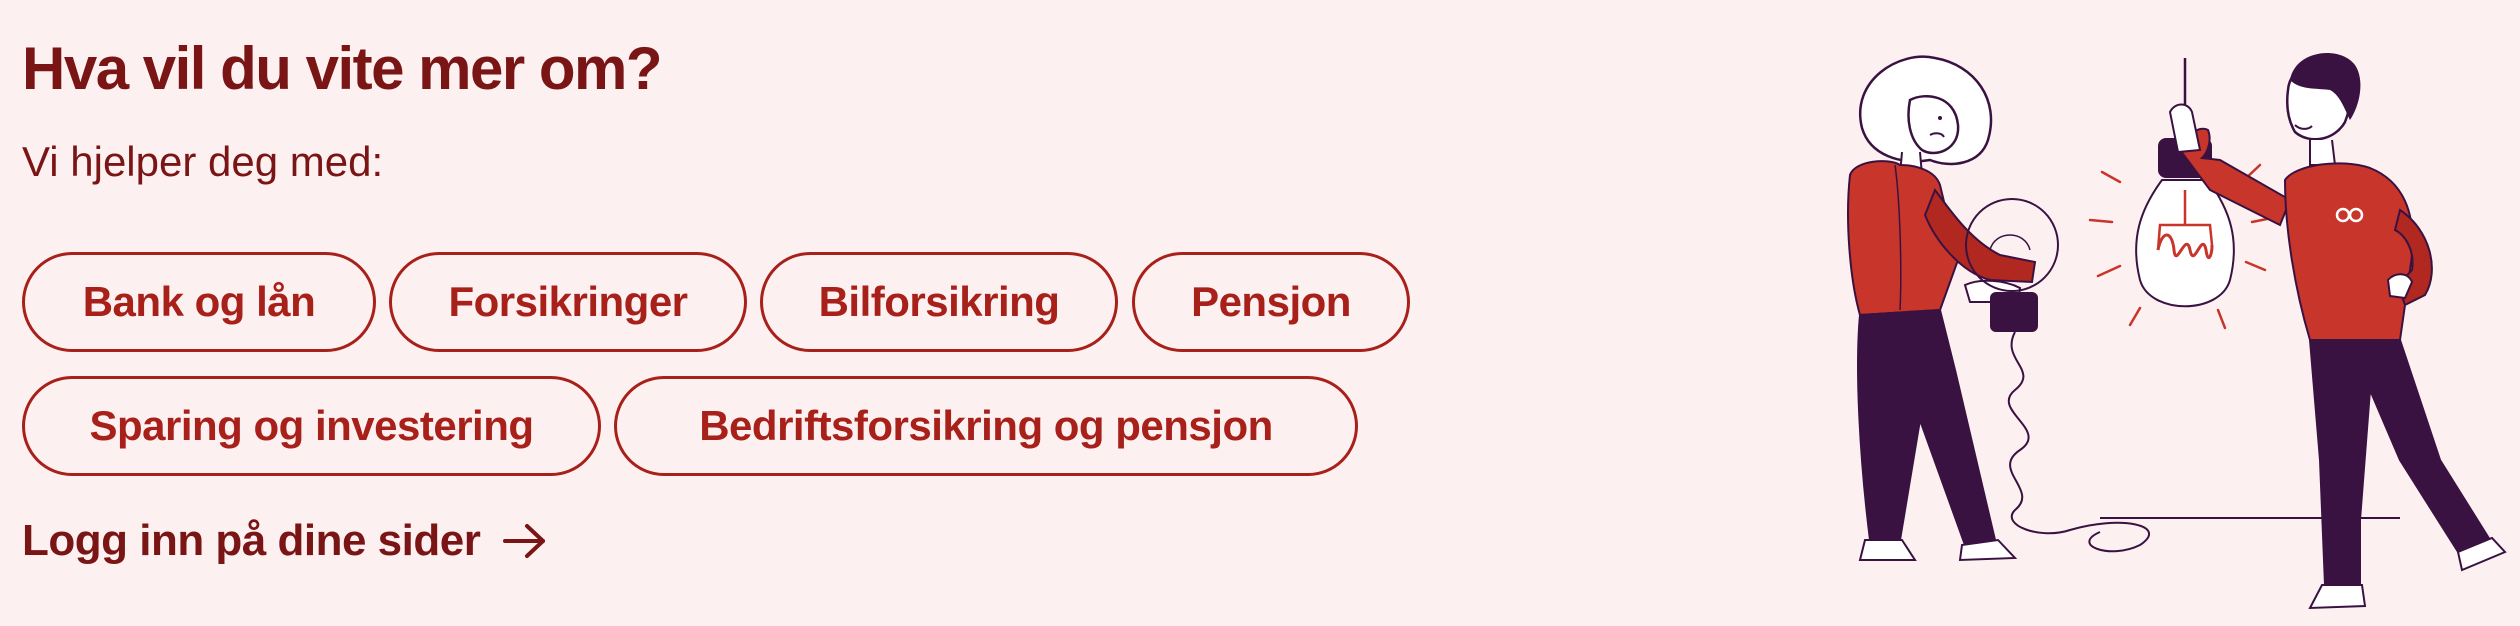 The width and height of the screenshot is (2520, 626). I want to click on topic-chip-bedriftsforsikring-og-pensjon: Bedriftsforsikring og pensjon, so click(986, 426).